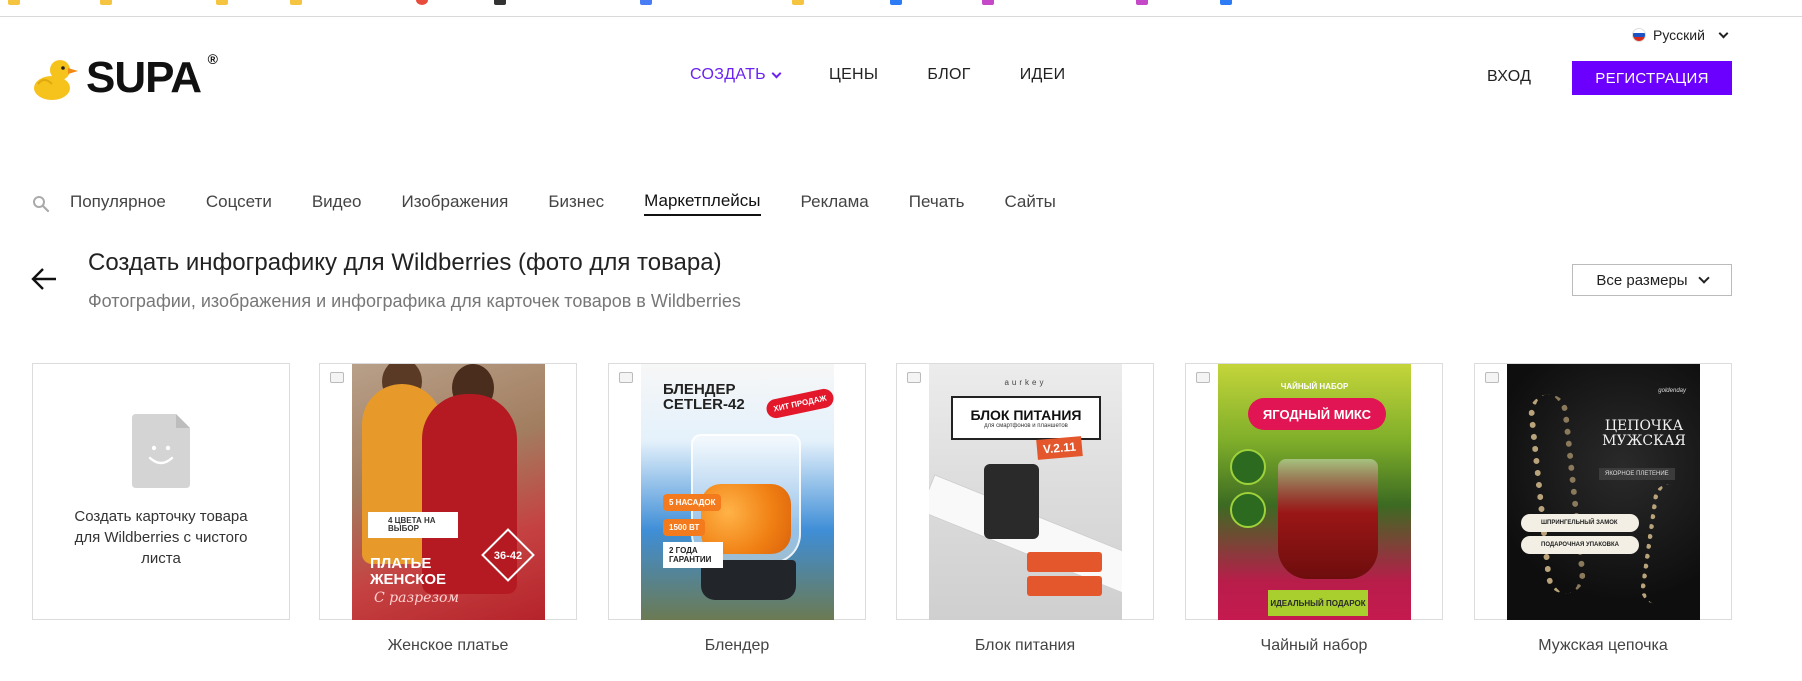  Describe the element at coordinates (448, 646) in the screenshot. I see `template-caption: Женское платье` at that location.